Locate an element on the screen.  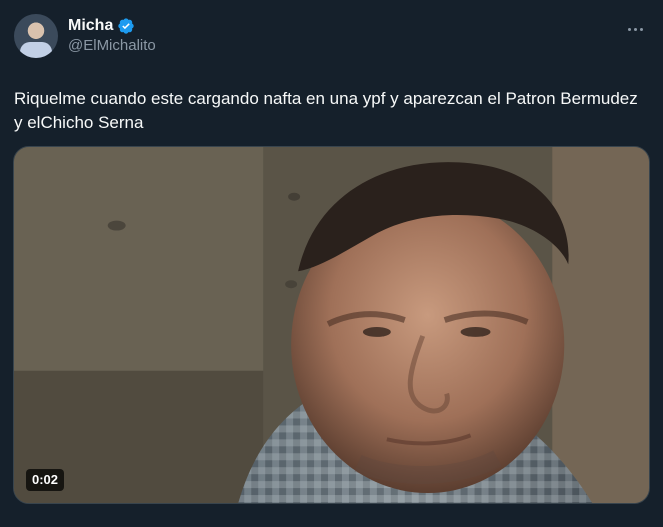
name-row: Micha is located at coordinates (112, 26).